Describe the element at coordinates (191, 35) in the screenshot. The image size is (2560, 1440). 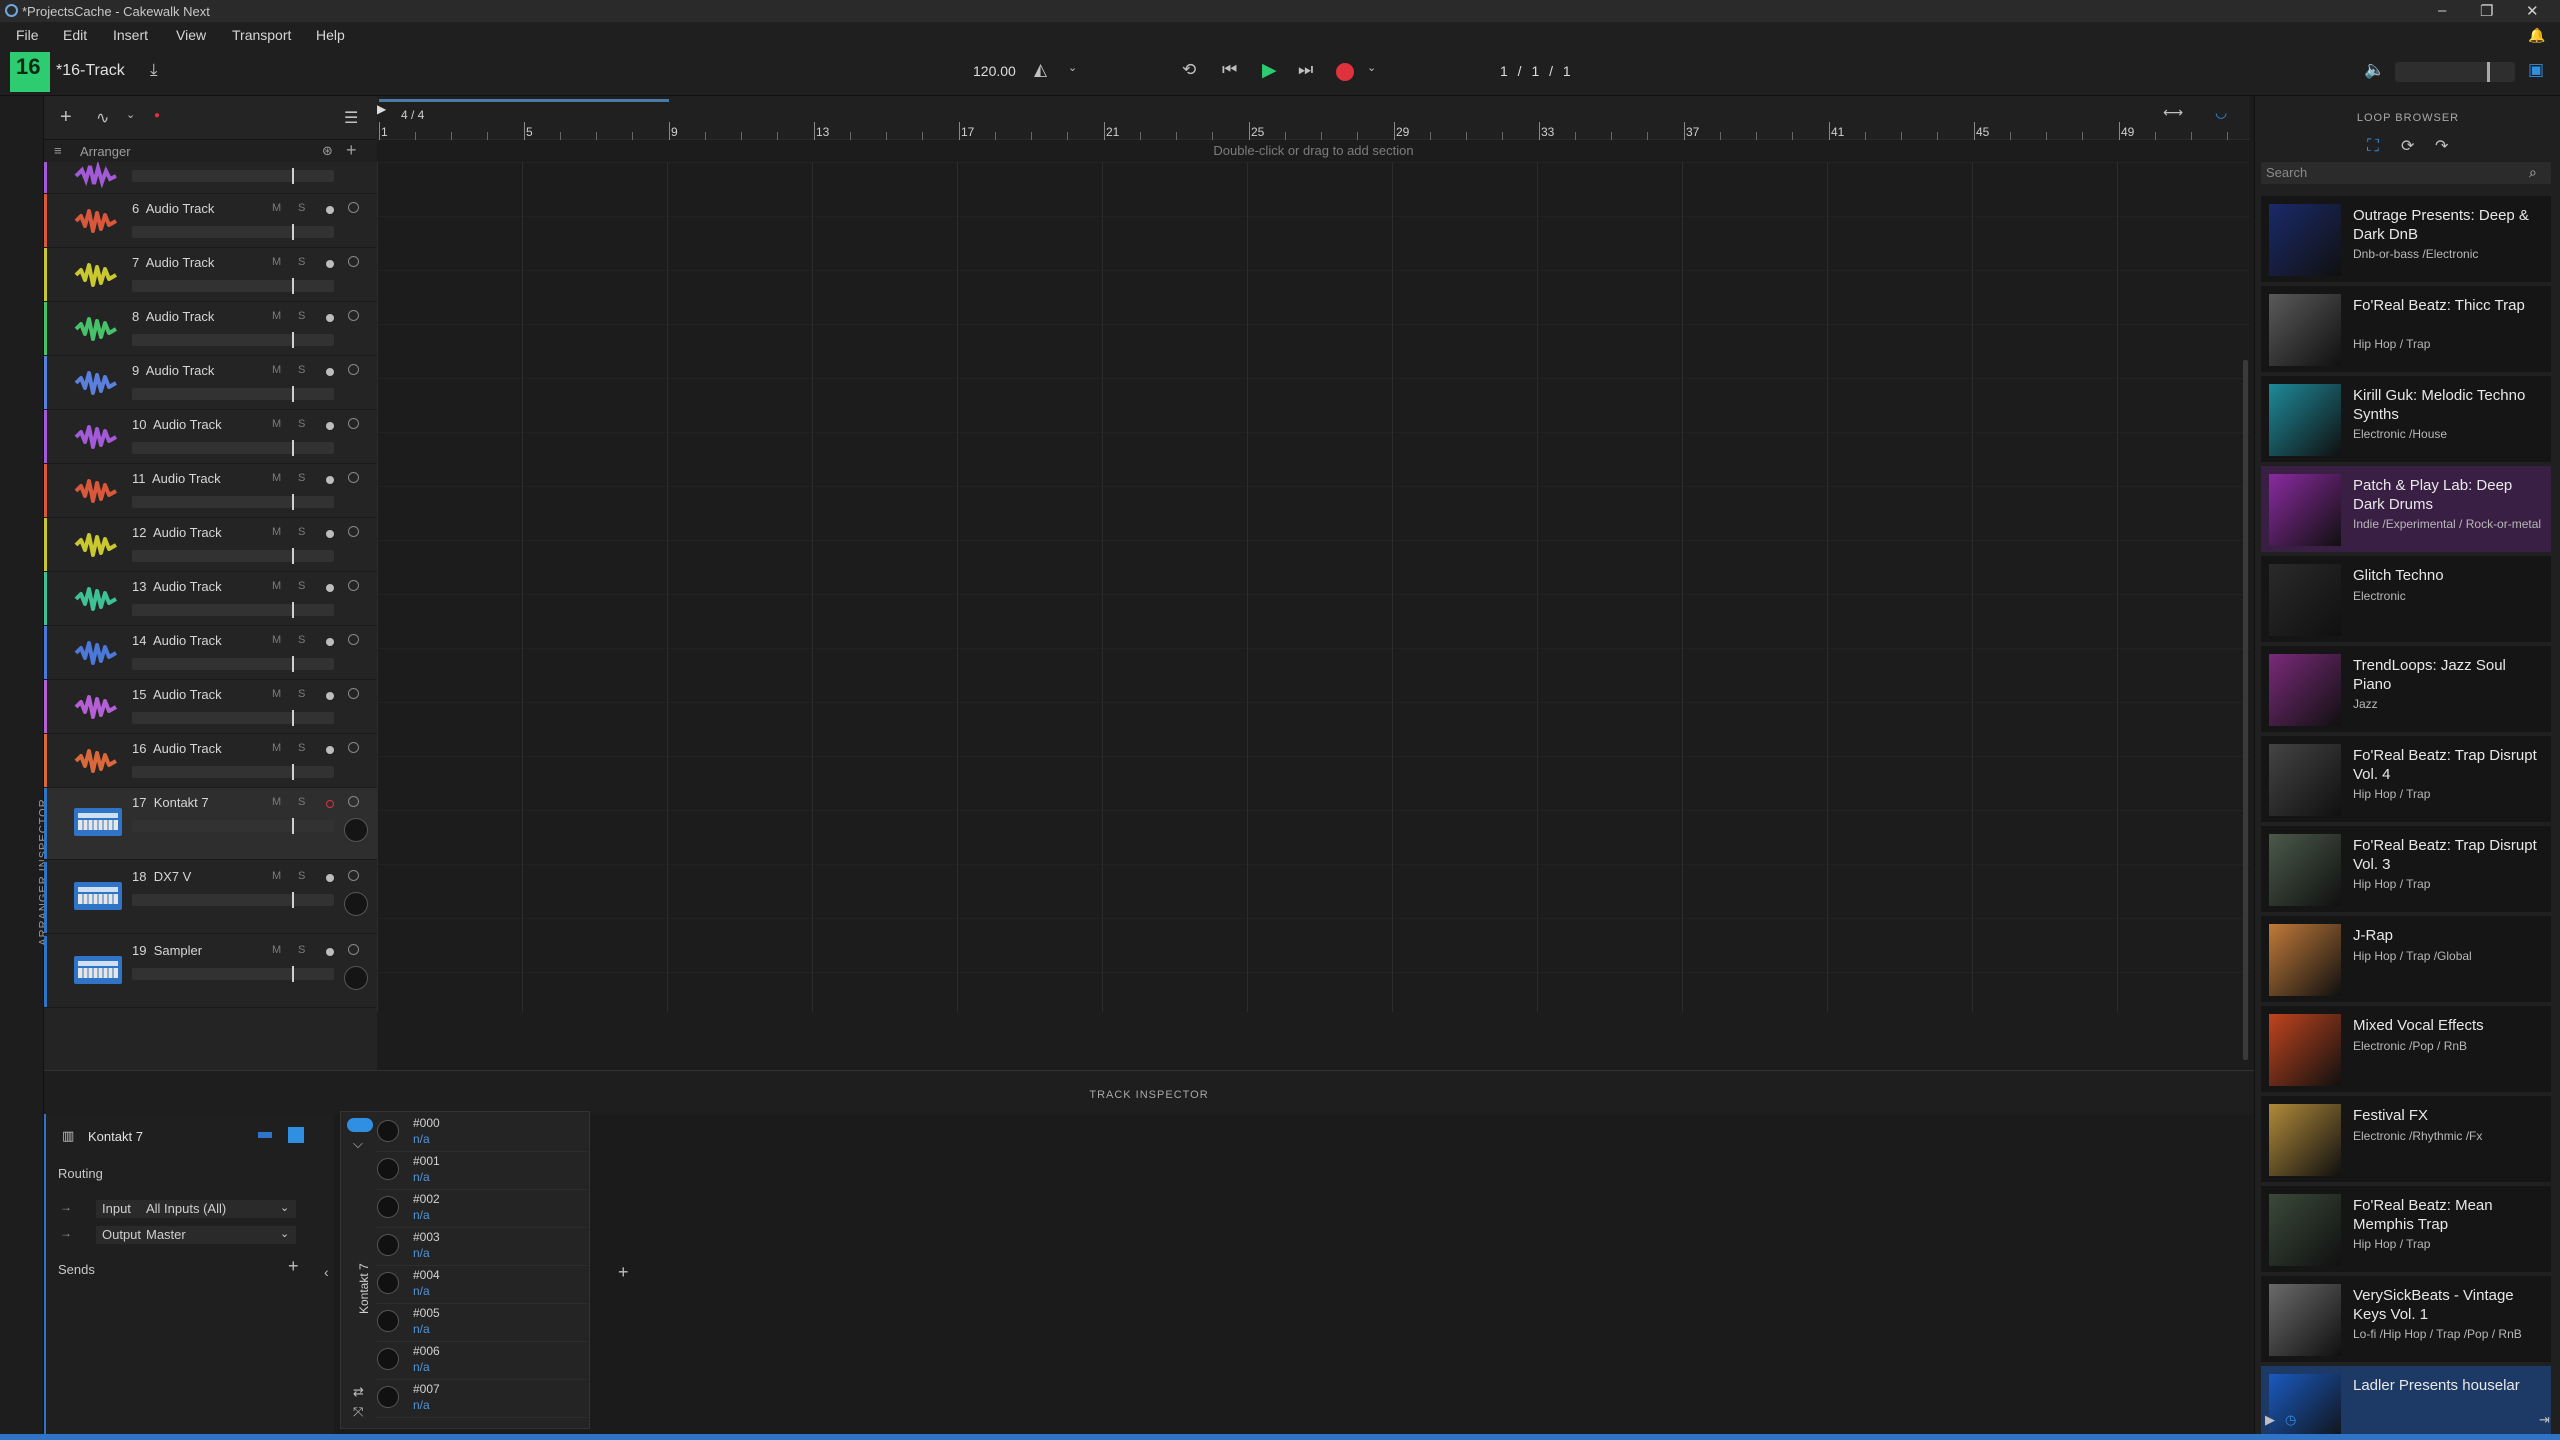
I see `menu-view: View` at that location.